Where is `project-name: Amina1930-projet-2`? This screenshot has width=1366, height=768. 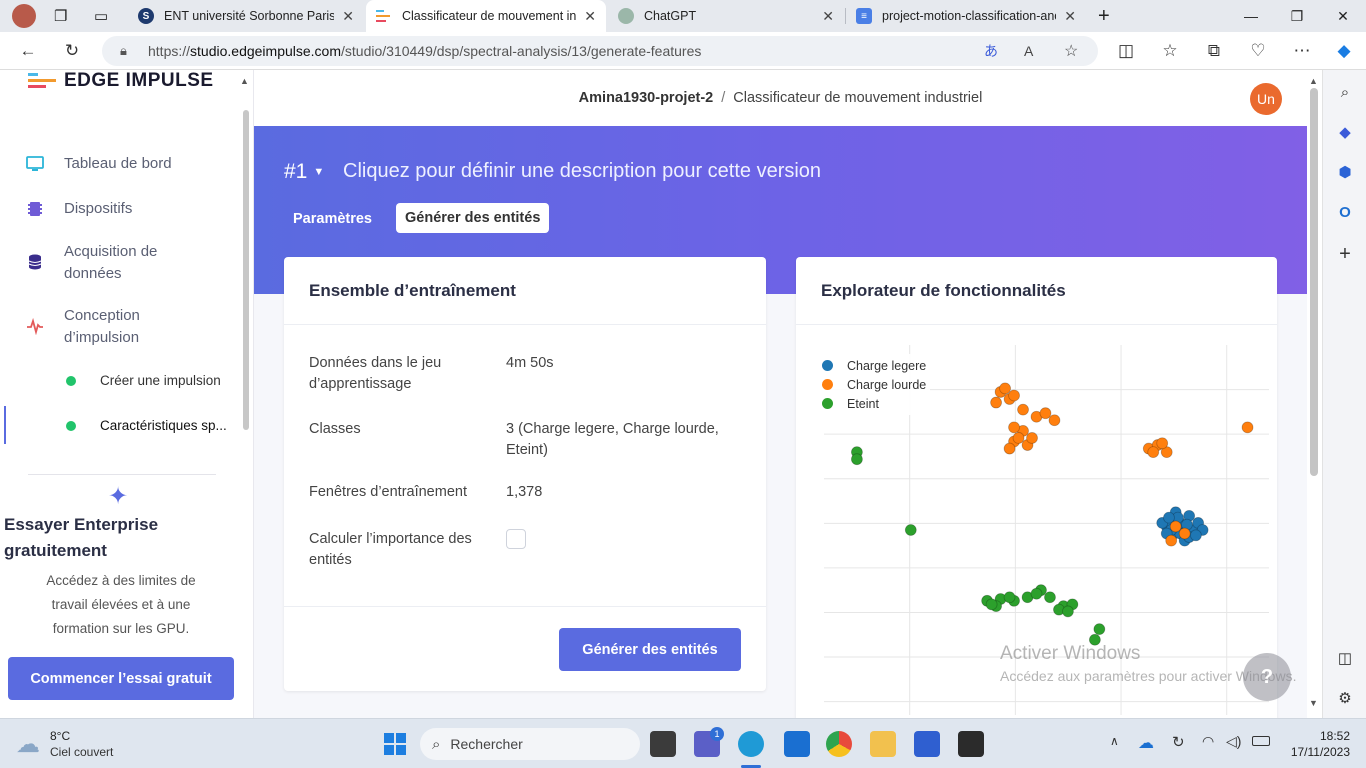 project-name: Amina1930-projet-2 is located at coordinates (646, 98).